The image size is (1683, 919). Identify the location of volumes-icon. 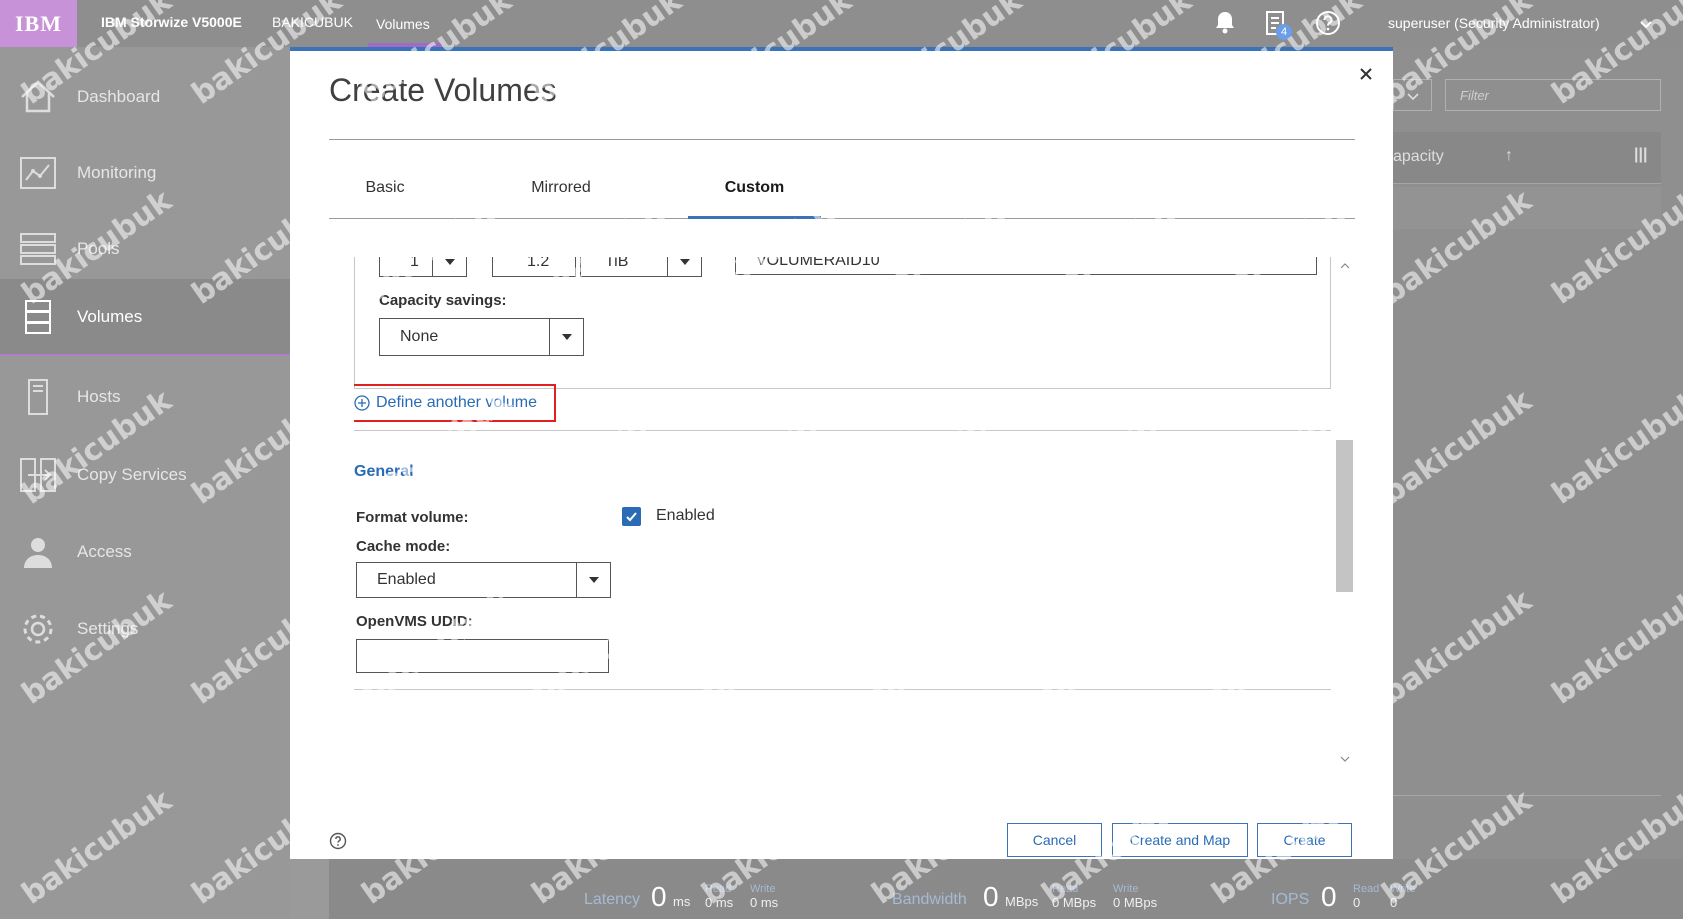
(38, 316).